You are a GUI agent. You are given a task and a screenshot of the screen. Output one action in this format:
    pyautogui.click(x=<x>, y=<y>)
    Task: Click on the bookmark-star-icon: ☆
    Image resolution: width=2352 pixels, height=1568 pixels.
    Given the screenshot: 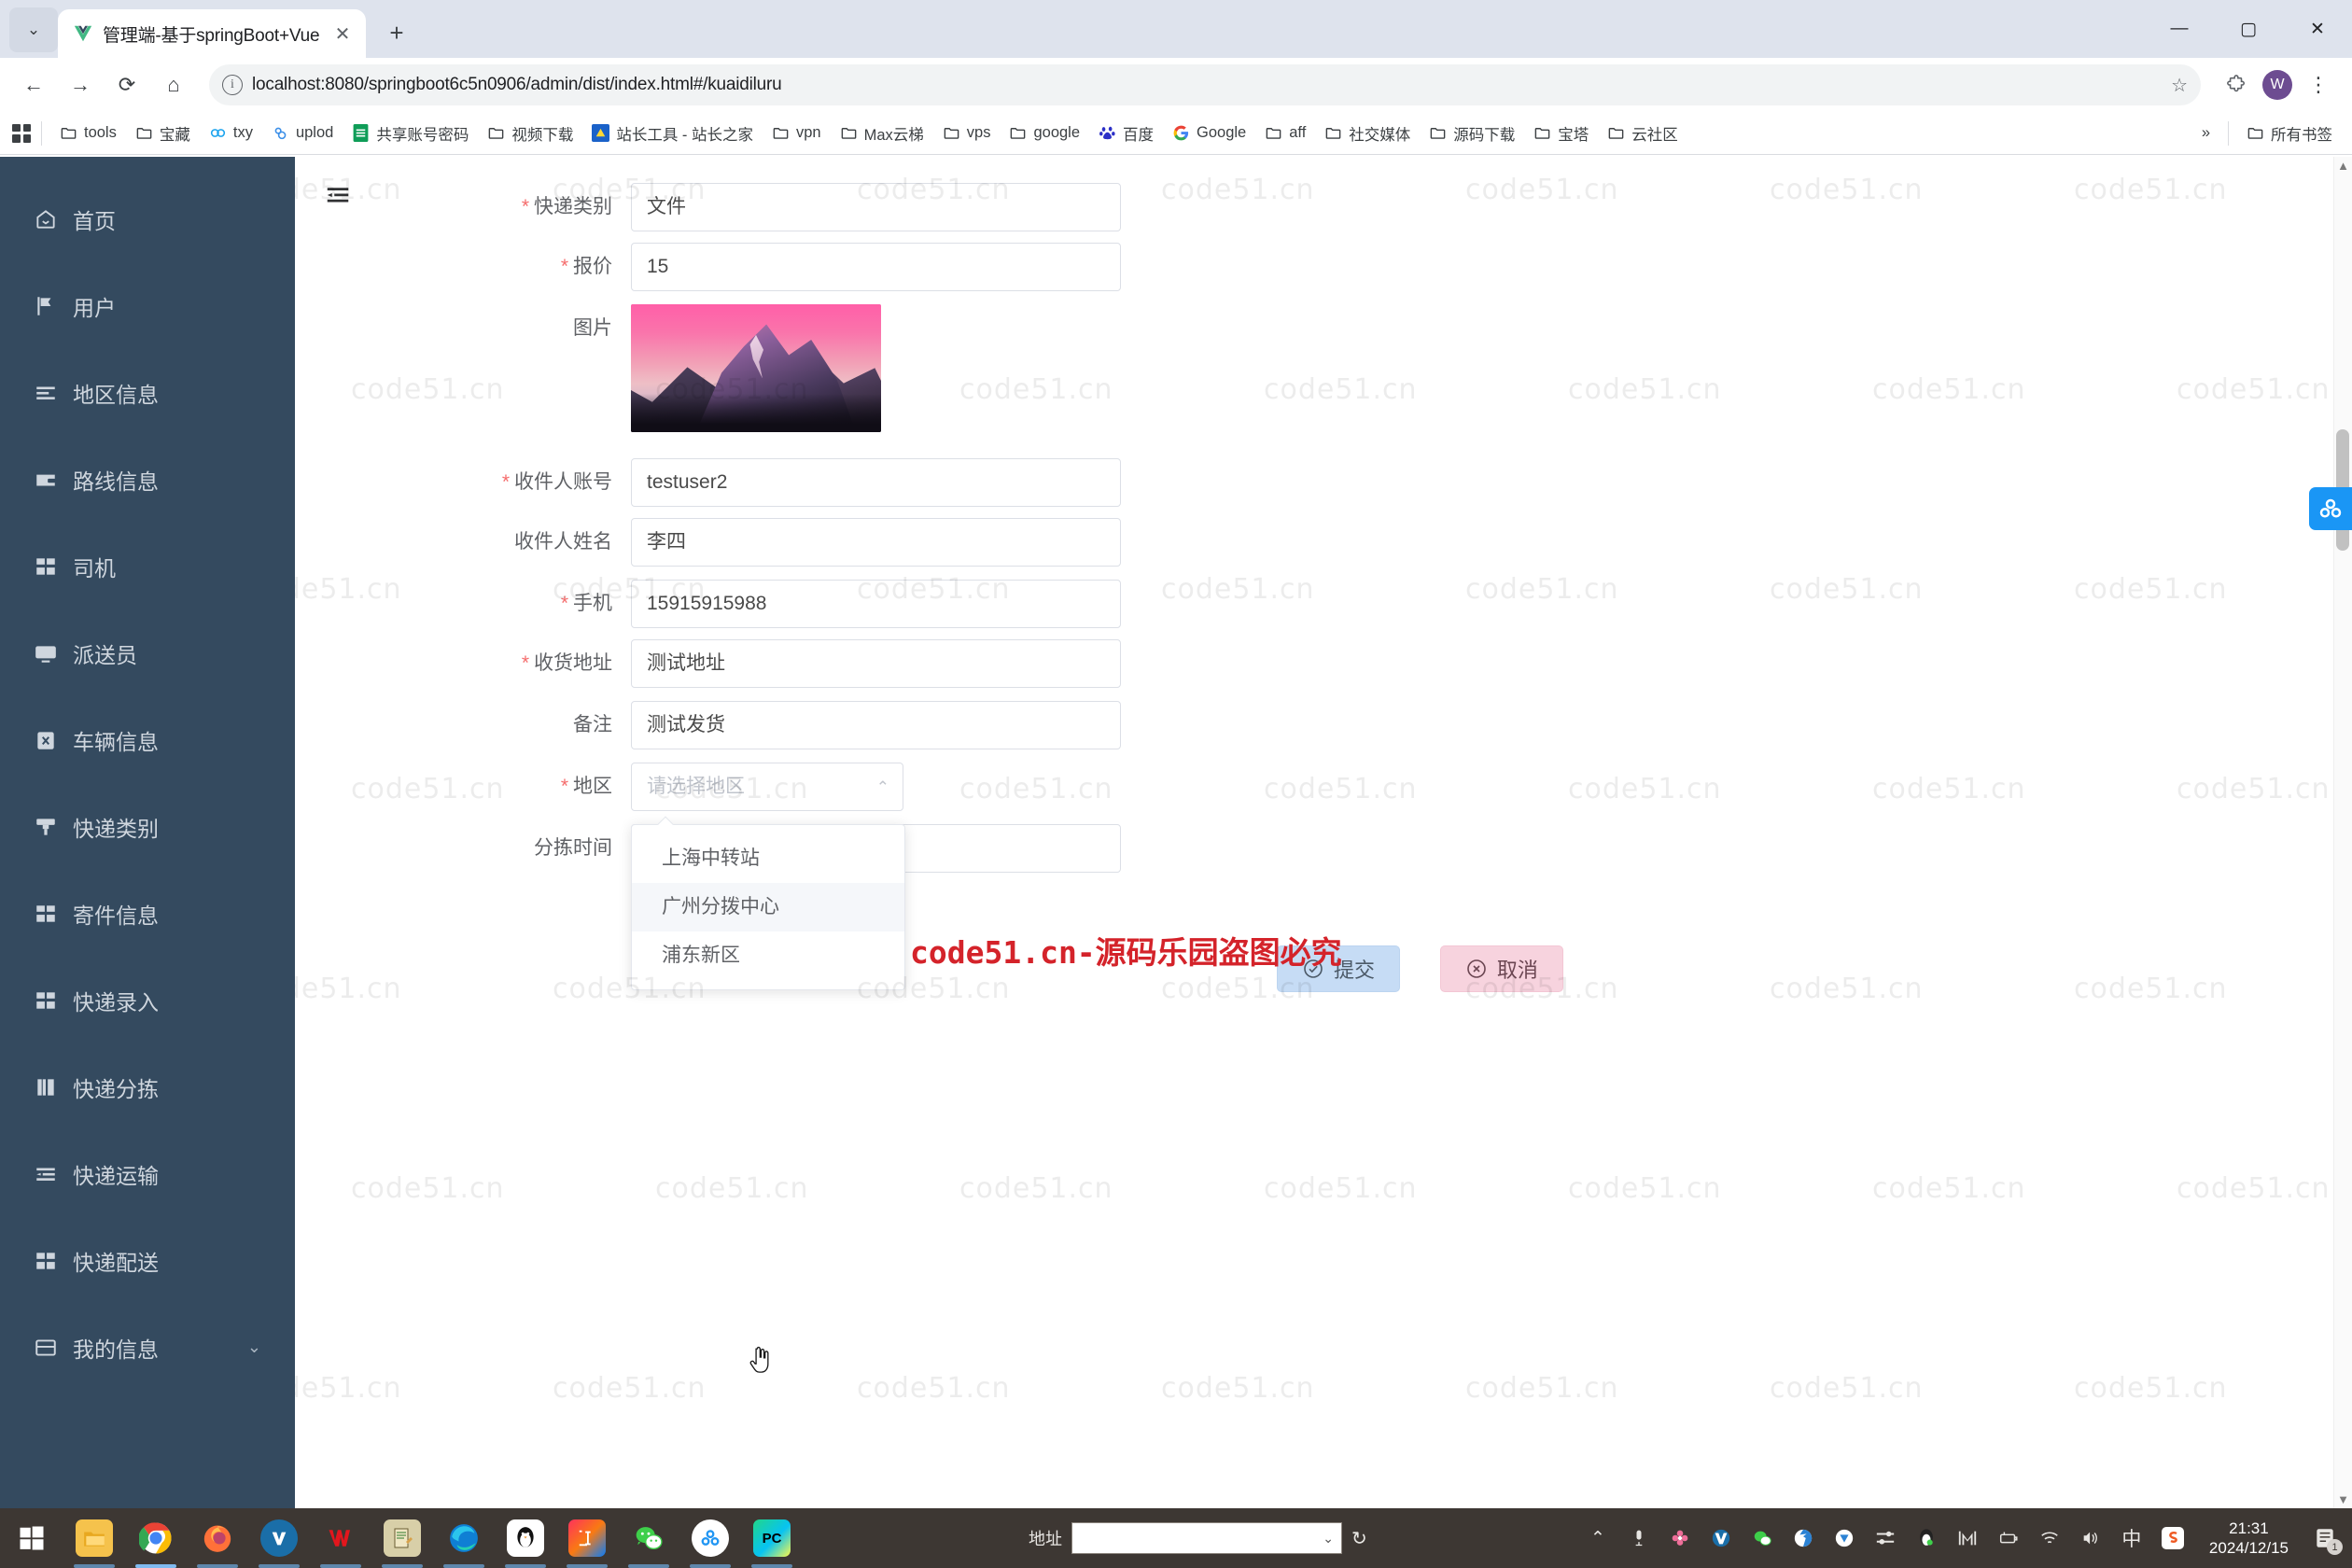 What is the action you would take?
    pyautogui.click(x=2179, y=85)
    